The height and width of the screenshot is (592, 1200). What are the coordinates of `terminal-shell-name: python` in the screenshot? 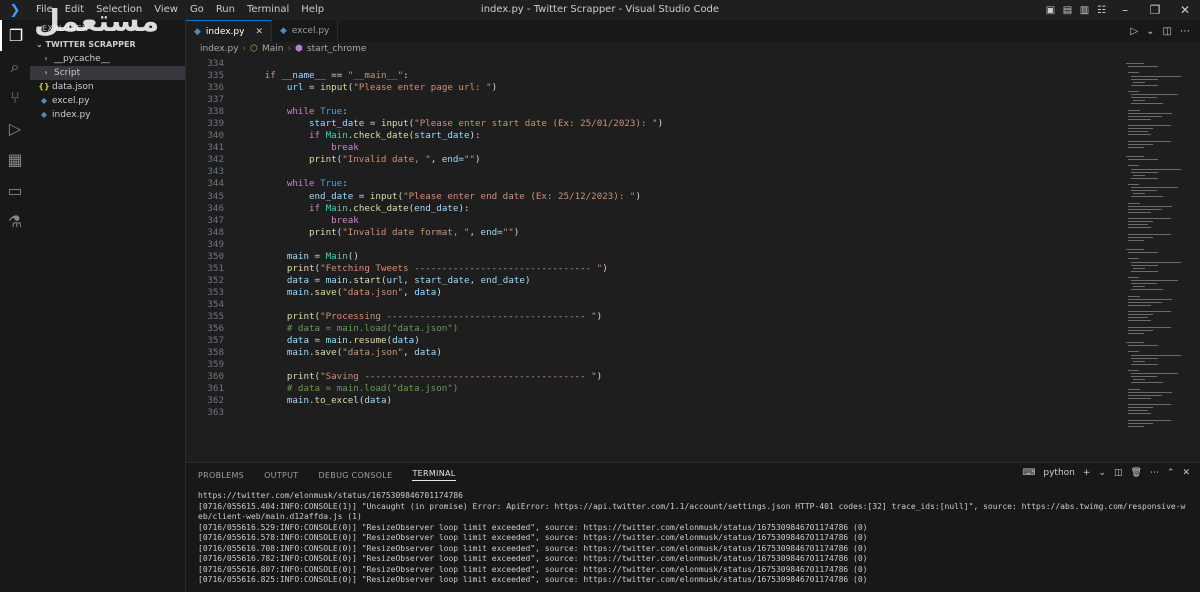 It's located at (1058, 473).